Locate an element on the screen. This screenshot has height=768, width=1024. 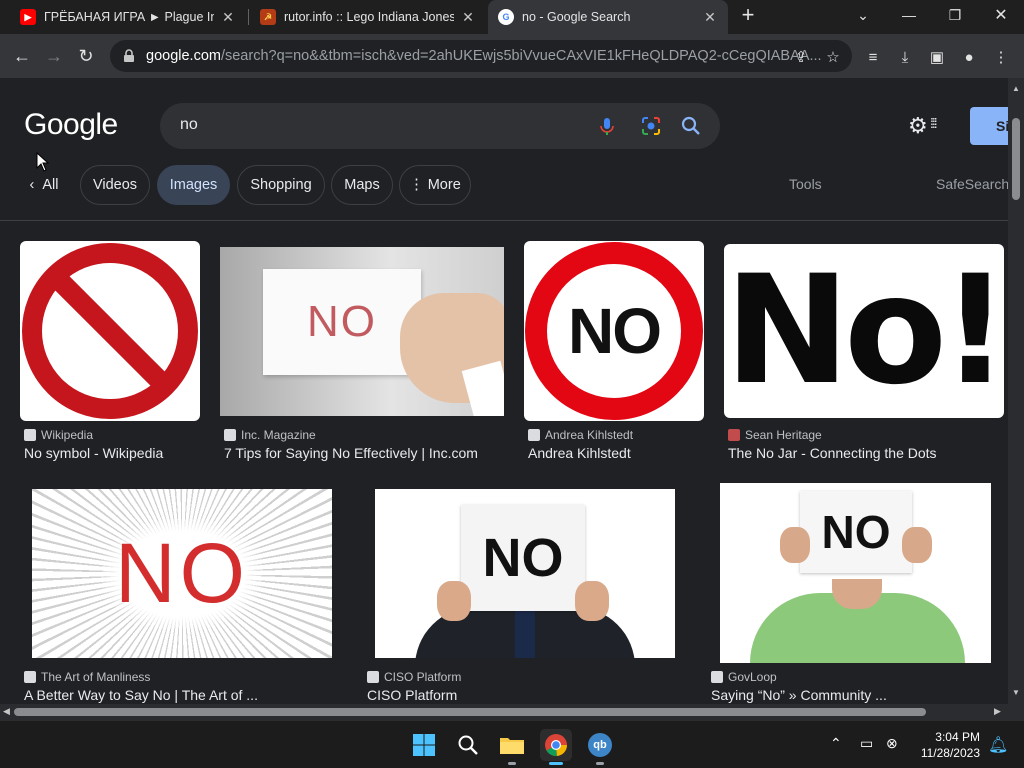
apps-grid-icon: ⁞⁞⁞ is located at coordinates (934, 123).